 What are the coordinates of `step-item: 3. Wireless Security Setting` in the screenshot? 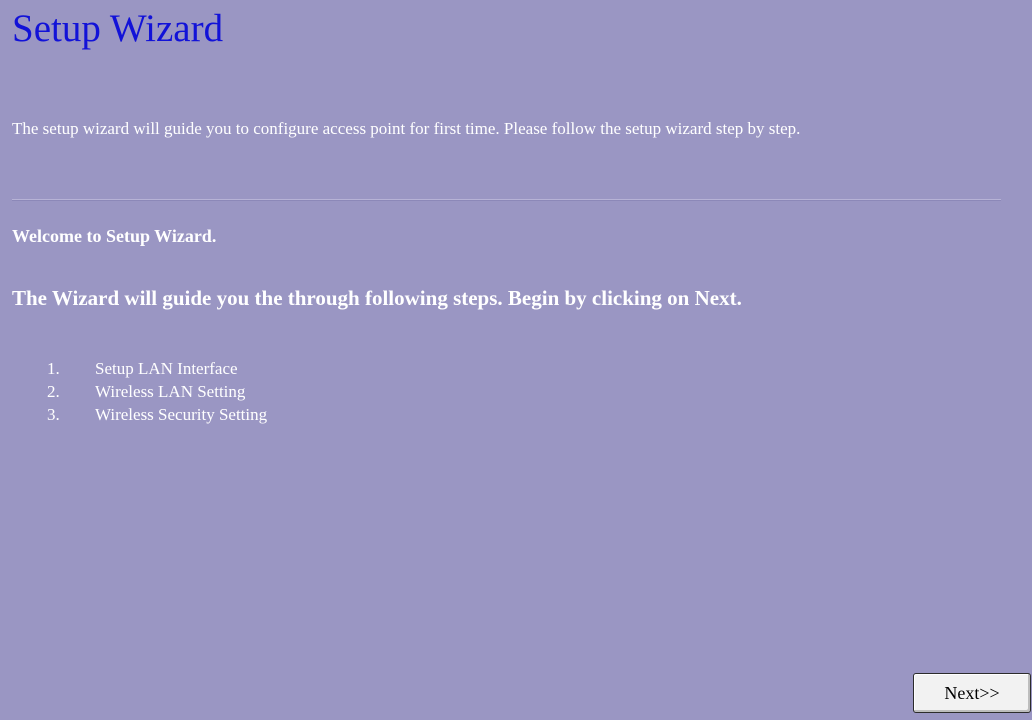 It's located at (157, 414).